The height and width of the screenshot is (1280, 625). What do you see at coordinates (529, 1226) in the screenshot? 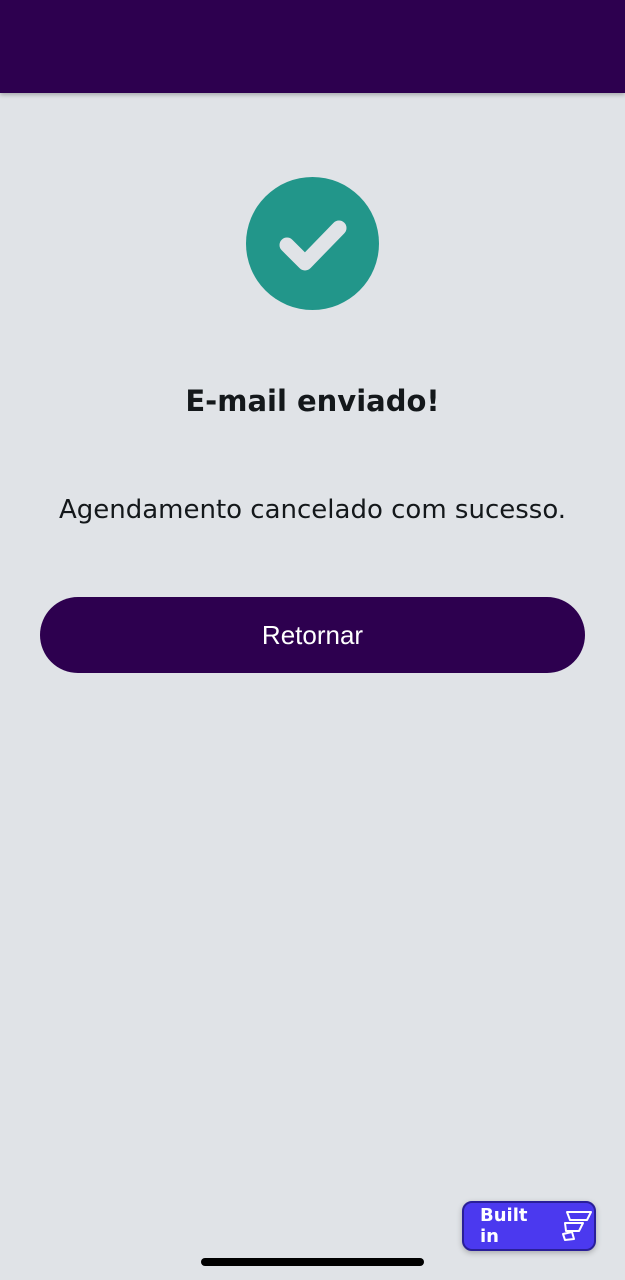
I see `built-in-badge: Built in` at bounding box center [529, 1226].